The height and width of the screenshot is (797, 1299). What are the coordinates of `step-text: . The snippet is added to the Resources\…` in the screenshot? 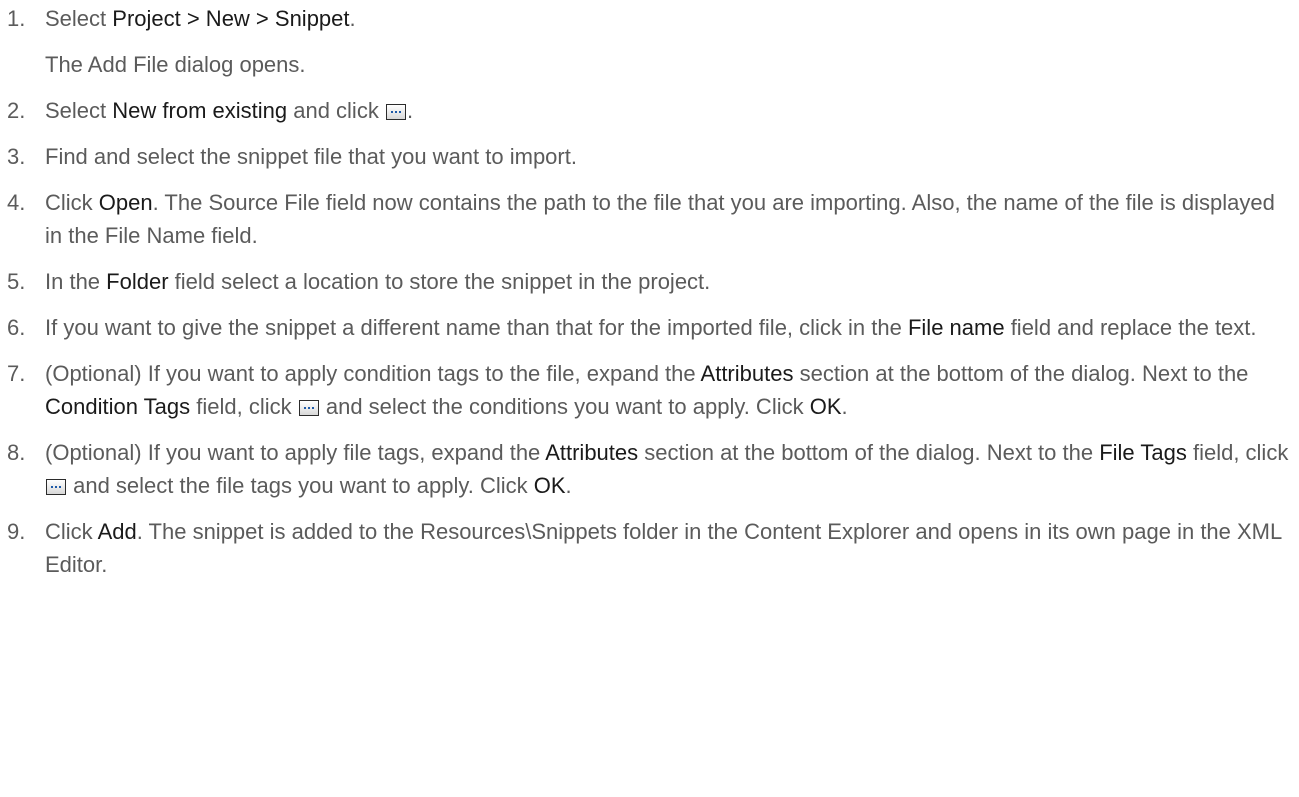 It's located at (663, 548).